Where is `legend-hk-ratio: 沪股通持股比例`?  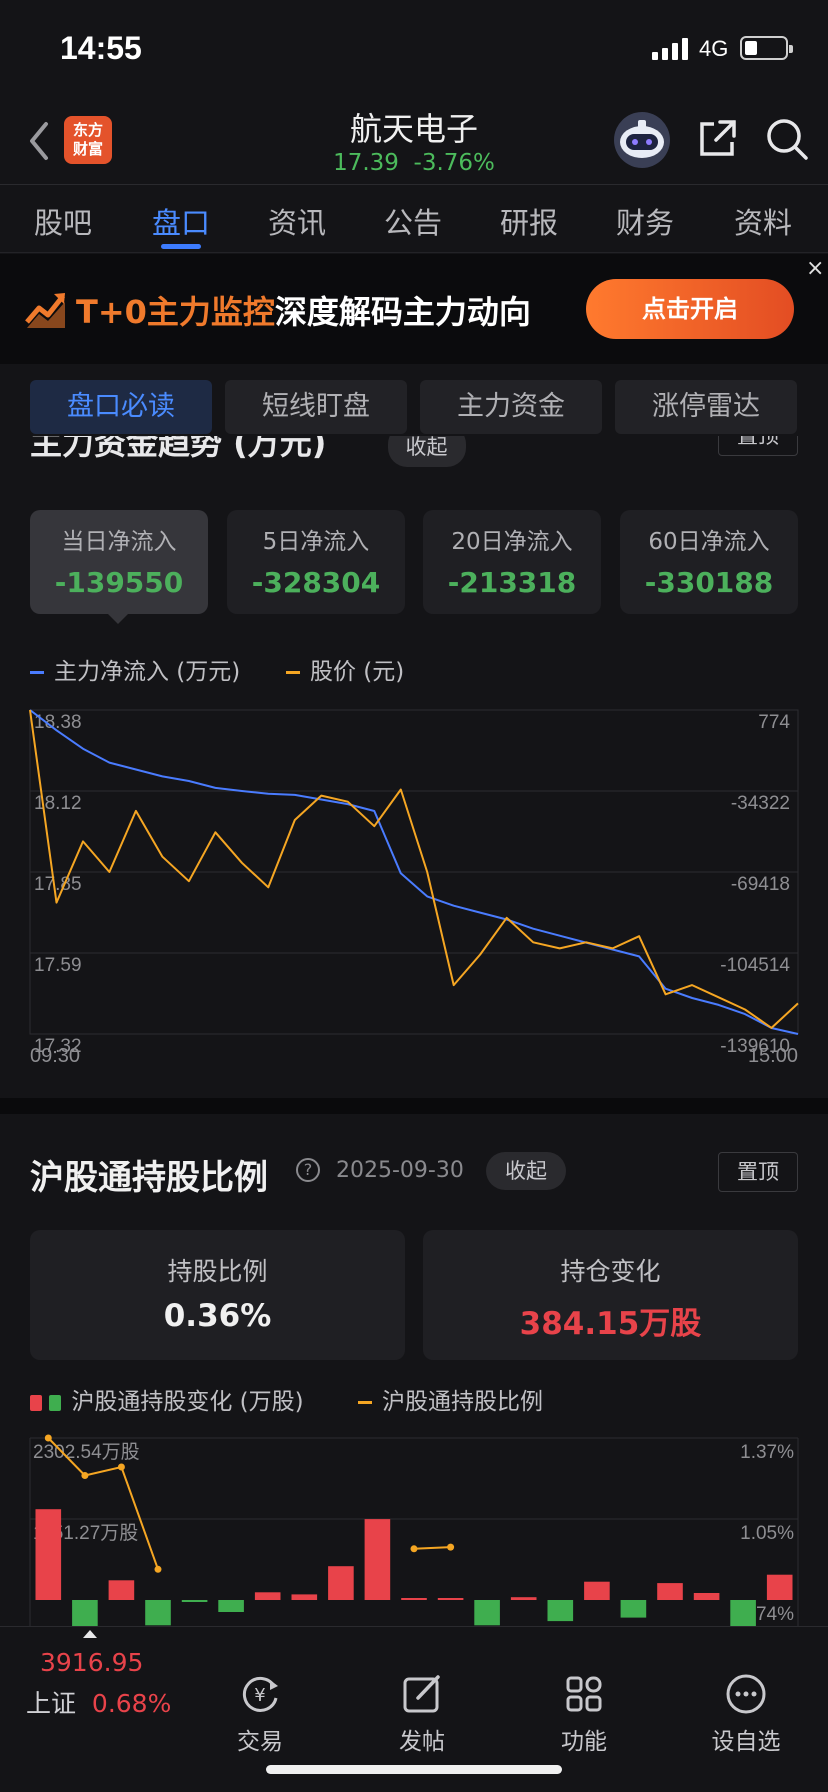 legend-hk-ratio: 沪股通持股比例 is located at coordinates (450, 1399).